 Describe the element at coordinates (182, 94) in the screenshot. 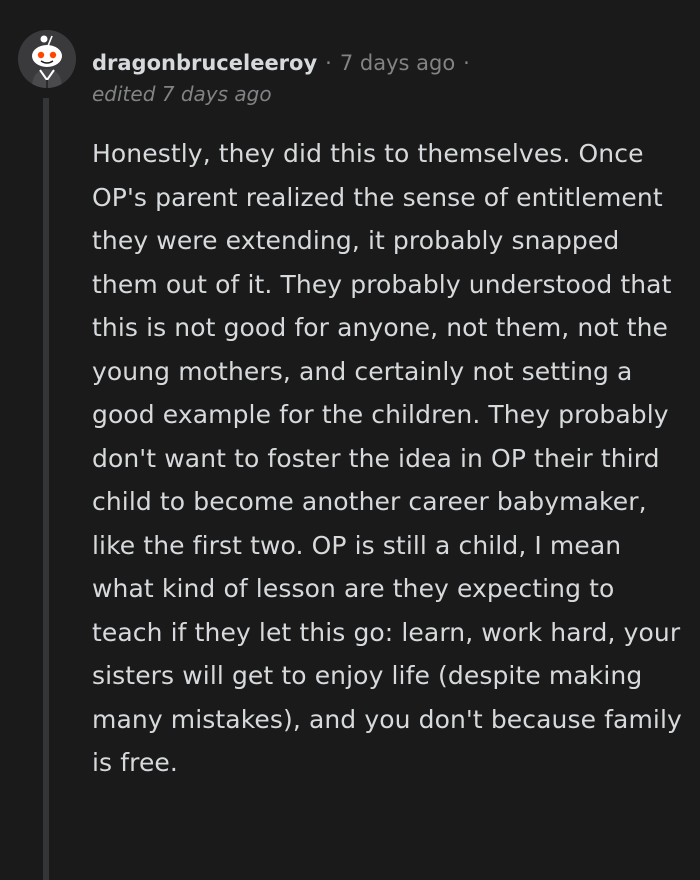

I see `edited-label: edited 7 days ago` at that location.